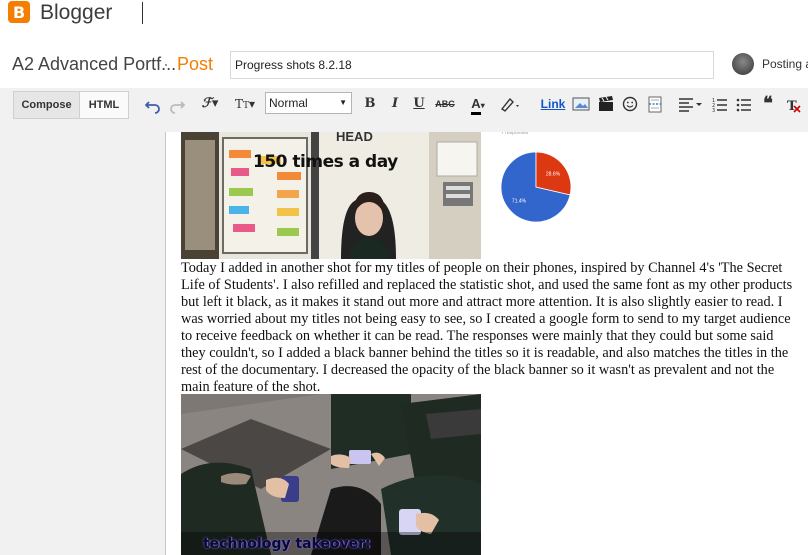  Describe the element at coordinates (512, 104) in the screenshot. I see `highlight-icon` at that location.